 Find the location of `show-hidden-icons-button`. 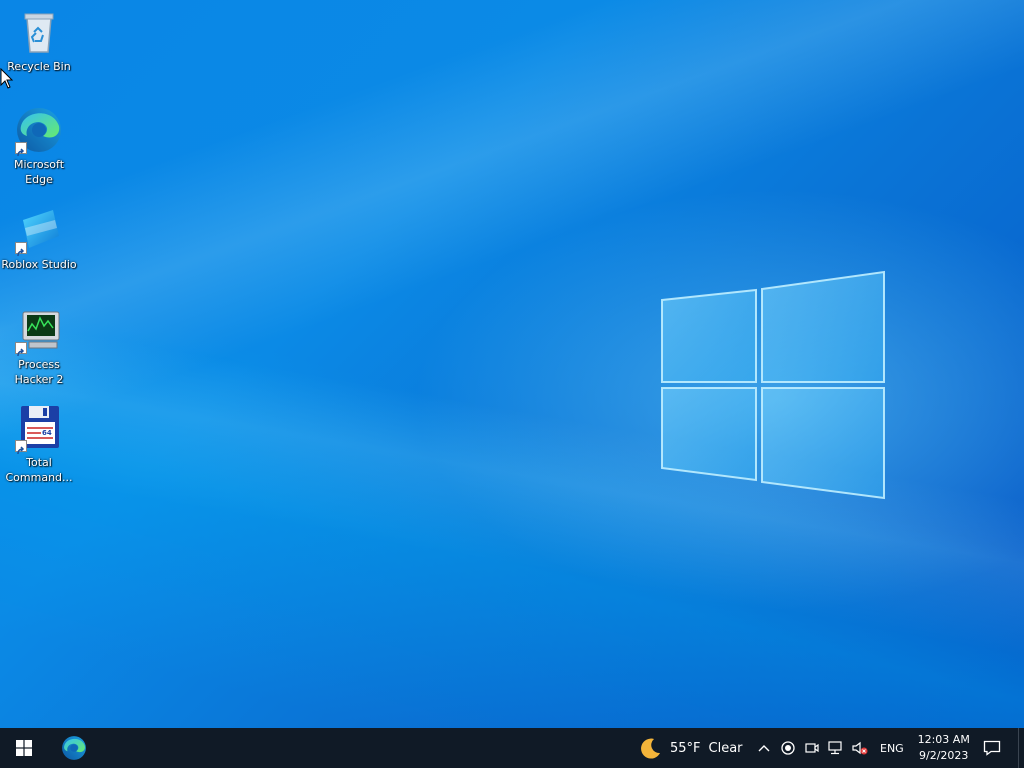

show-hidden-icons-button is located at coordinates (764, 748).